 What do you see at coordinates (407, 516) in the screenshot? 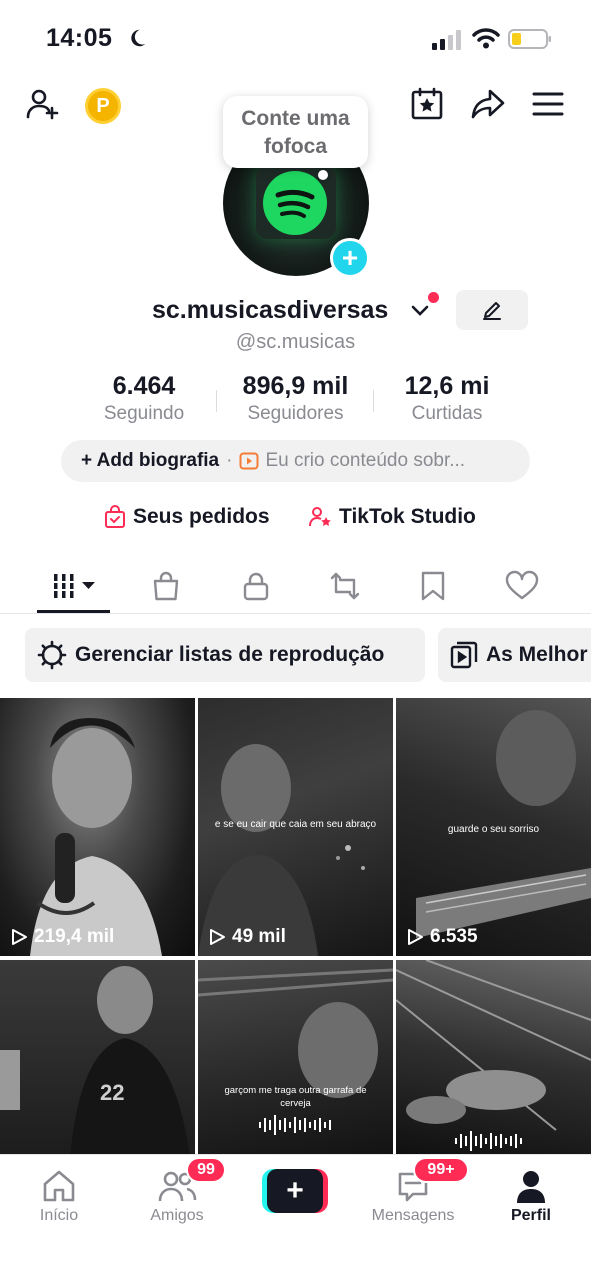
I see `studio-label: TikTok Studio` at bounding box center [407, 516].